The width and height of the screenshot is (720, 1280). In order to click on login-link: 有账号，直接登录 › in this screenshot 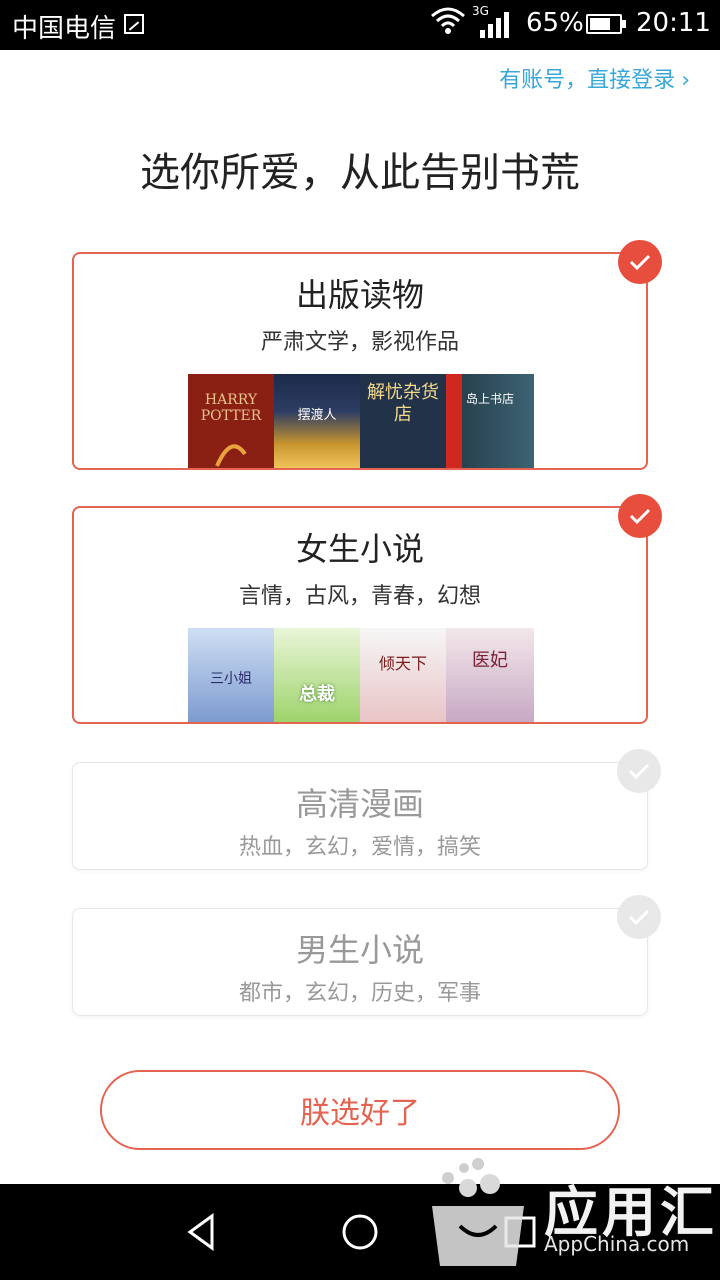, I will do `click(594, 78)`.